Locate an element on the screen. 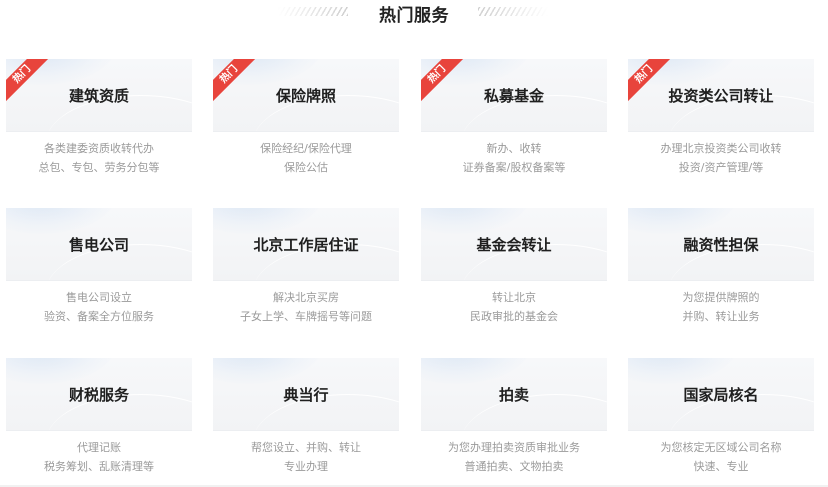 This screenshot has height=487, width=828. card-description: 各类建委资质收转代办 总包、专包、劳务分包等 is located at coordinates (99, 158).